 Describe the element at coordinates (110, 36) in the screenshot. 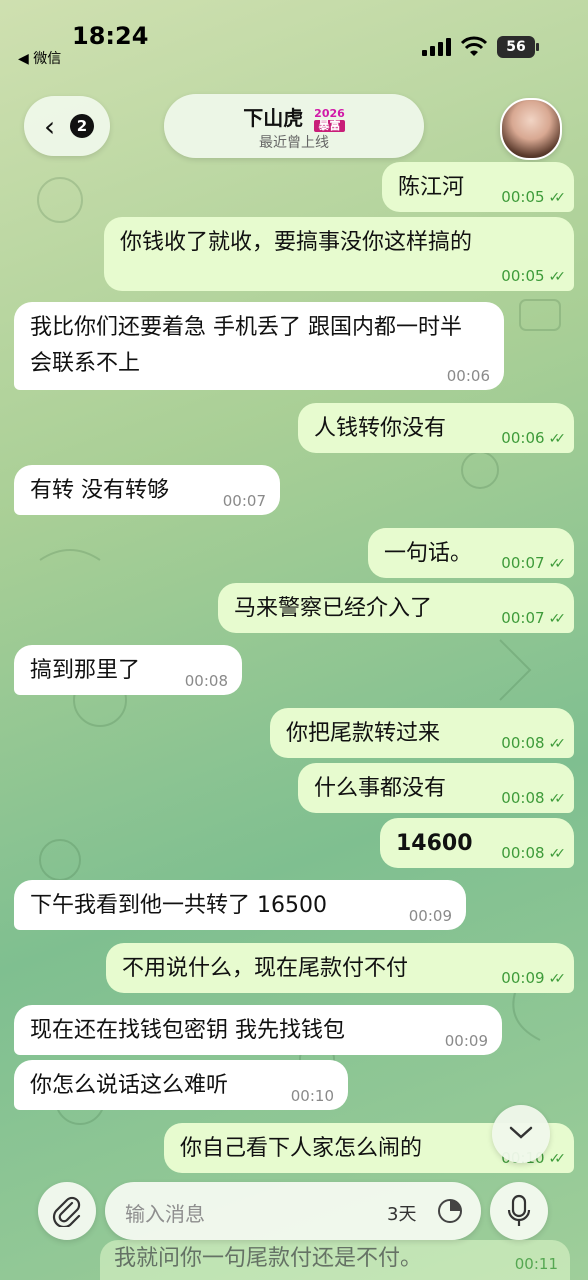

I see `status-time: 18:24` at that location.